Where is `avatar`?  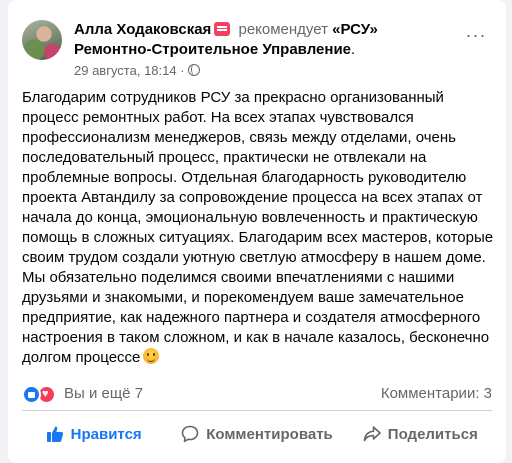
avatar is located at coordinates (42, 40).